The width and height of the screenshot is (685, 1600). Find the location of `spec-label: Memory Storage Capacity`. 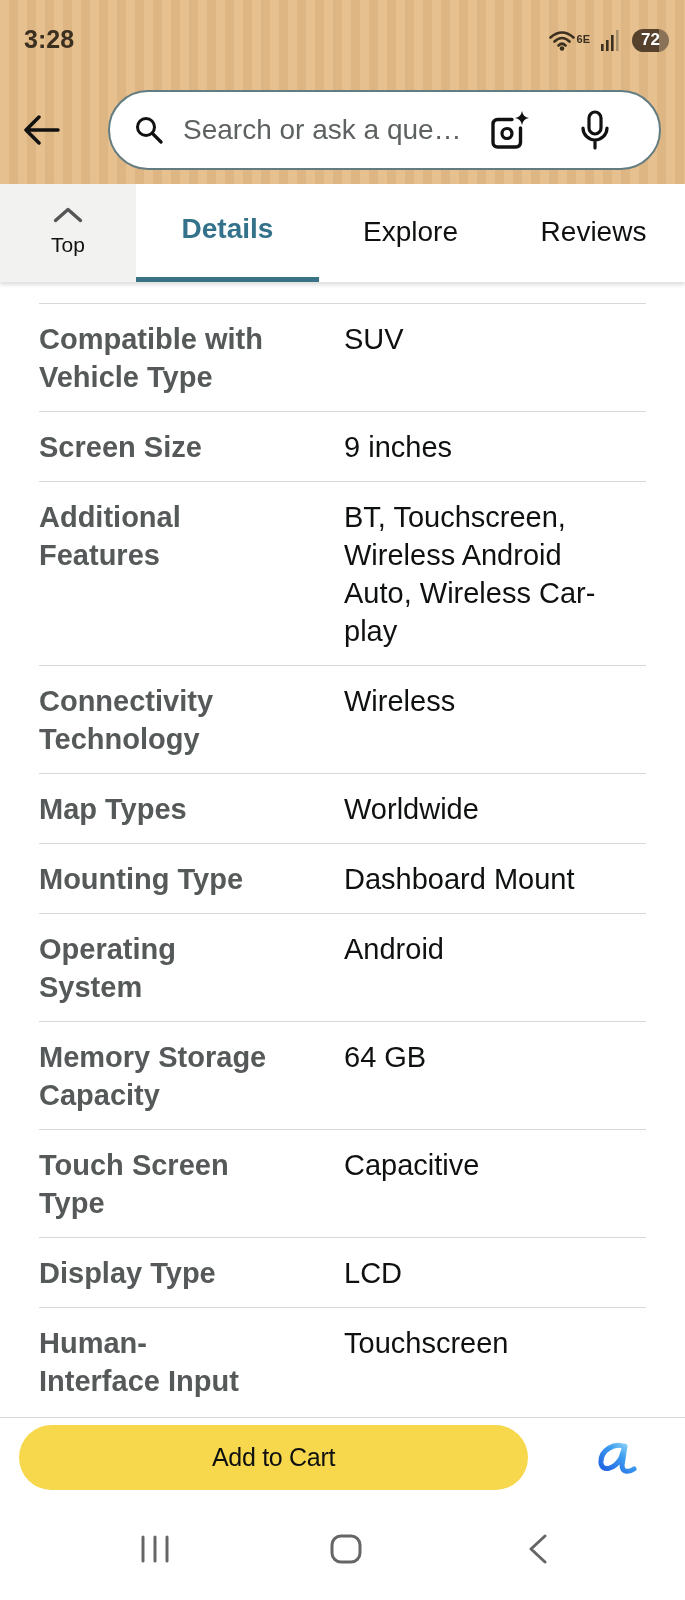

spec-label: Memory Storage Capacity is located at coordinates (153, 1076).